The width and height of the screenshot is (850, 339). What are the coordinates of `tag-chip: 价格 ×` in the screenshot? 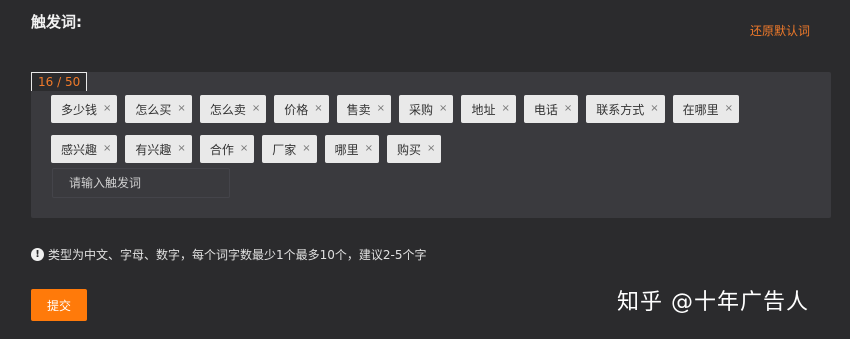 It's located at (301, 109).